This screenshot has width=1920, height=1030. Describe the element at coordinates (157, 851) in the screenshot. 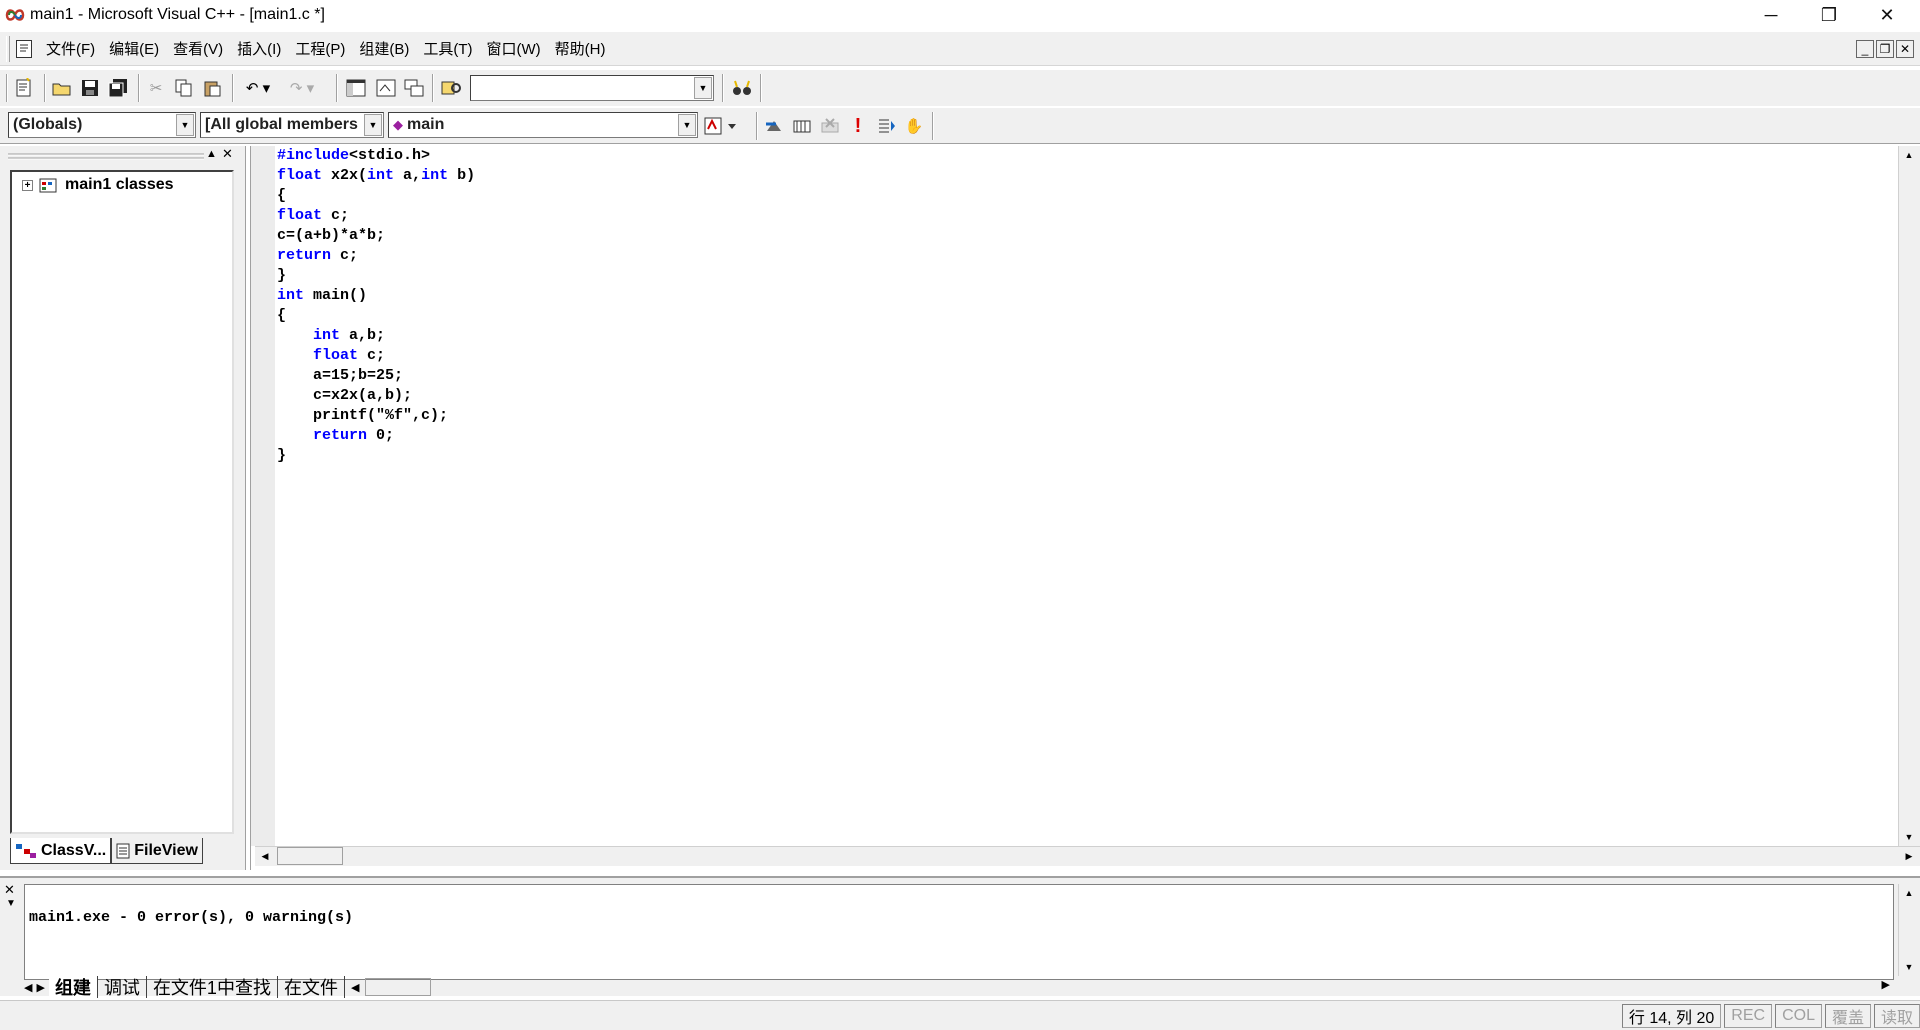

I see `tab-fileview: FileView` at that location.